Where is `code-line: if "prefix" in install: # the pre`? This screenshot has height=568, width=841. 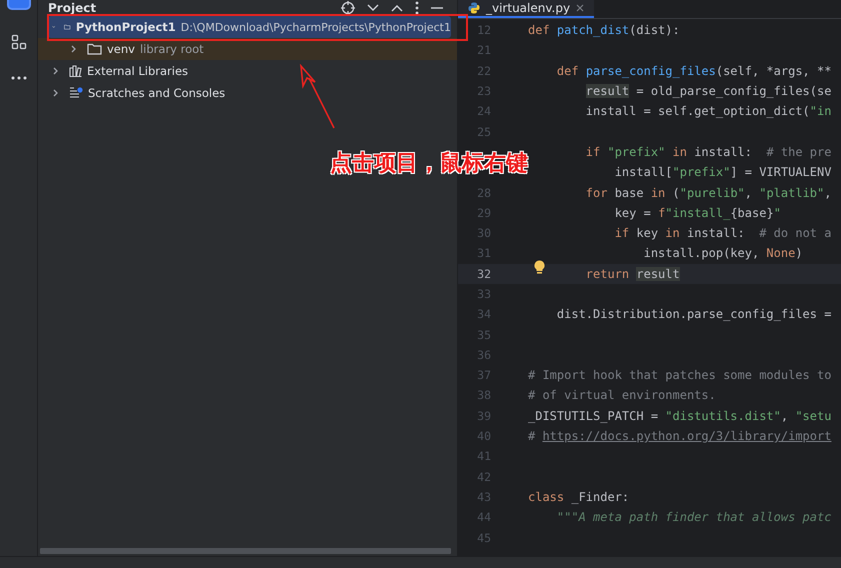
code-line: if "prefix" in install: # the pre is located at coordinates (708, 151).